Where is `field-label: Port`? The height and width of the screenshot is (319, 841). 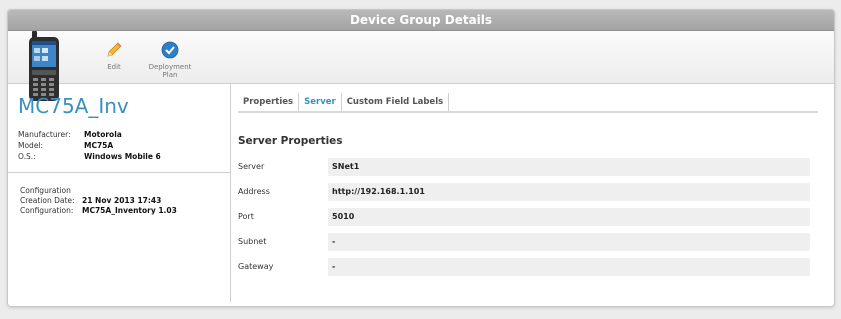
field-label: Port is located at coordinates (246, 216).